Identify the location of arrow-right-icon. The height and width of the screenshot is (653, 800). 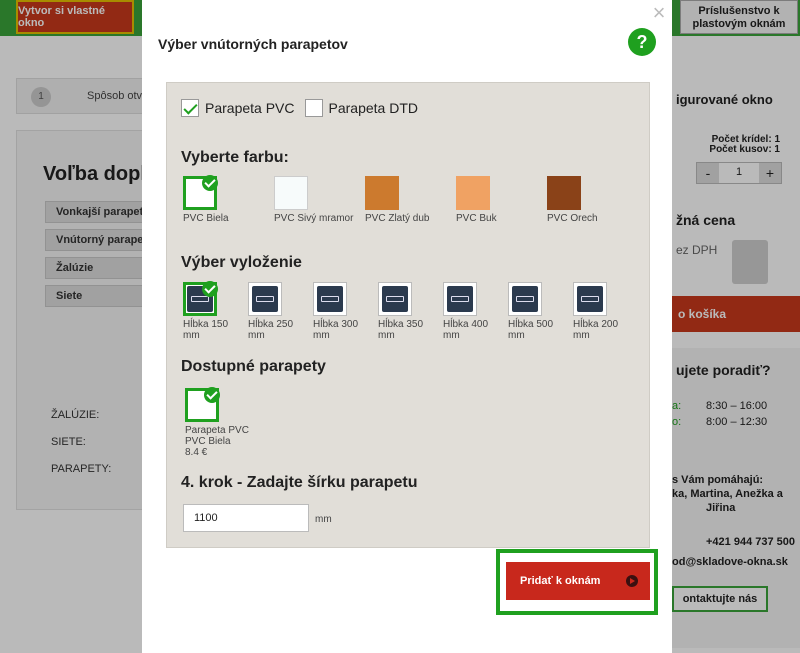
(632, 581).